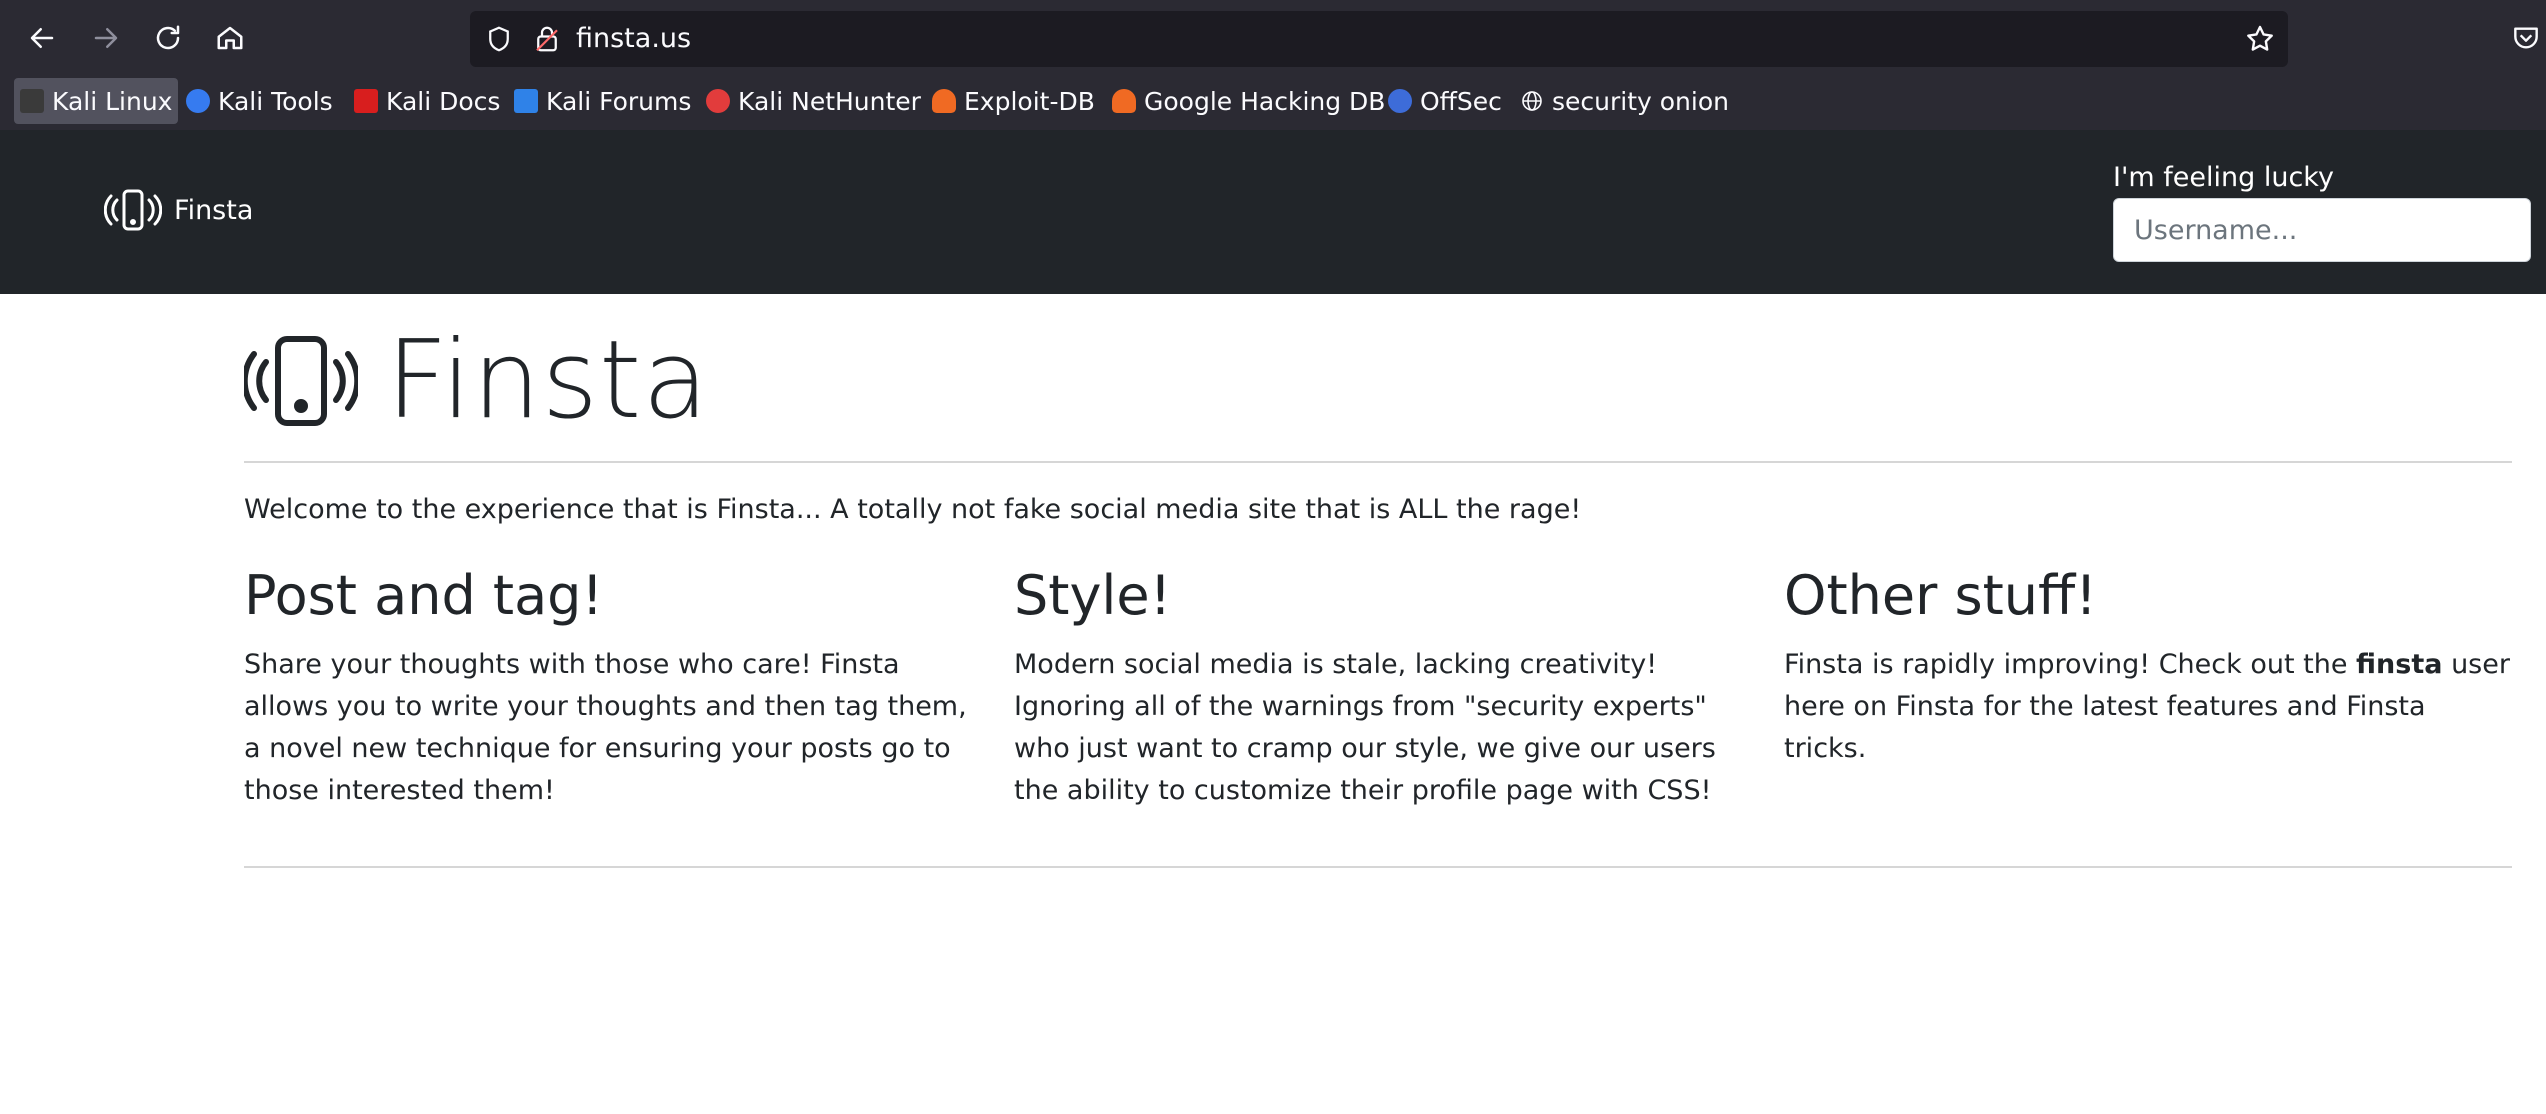  I want to click on reload-button, so click(168, 38).